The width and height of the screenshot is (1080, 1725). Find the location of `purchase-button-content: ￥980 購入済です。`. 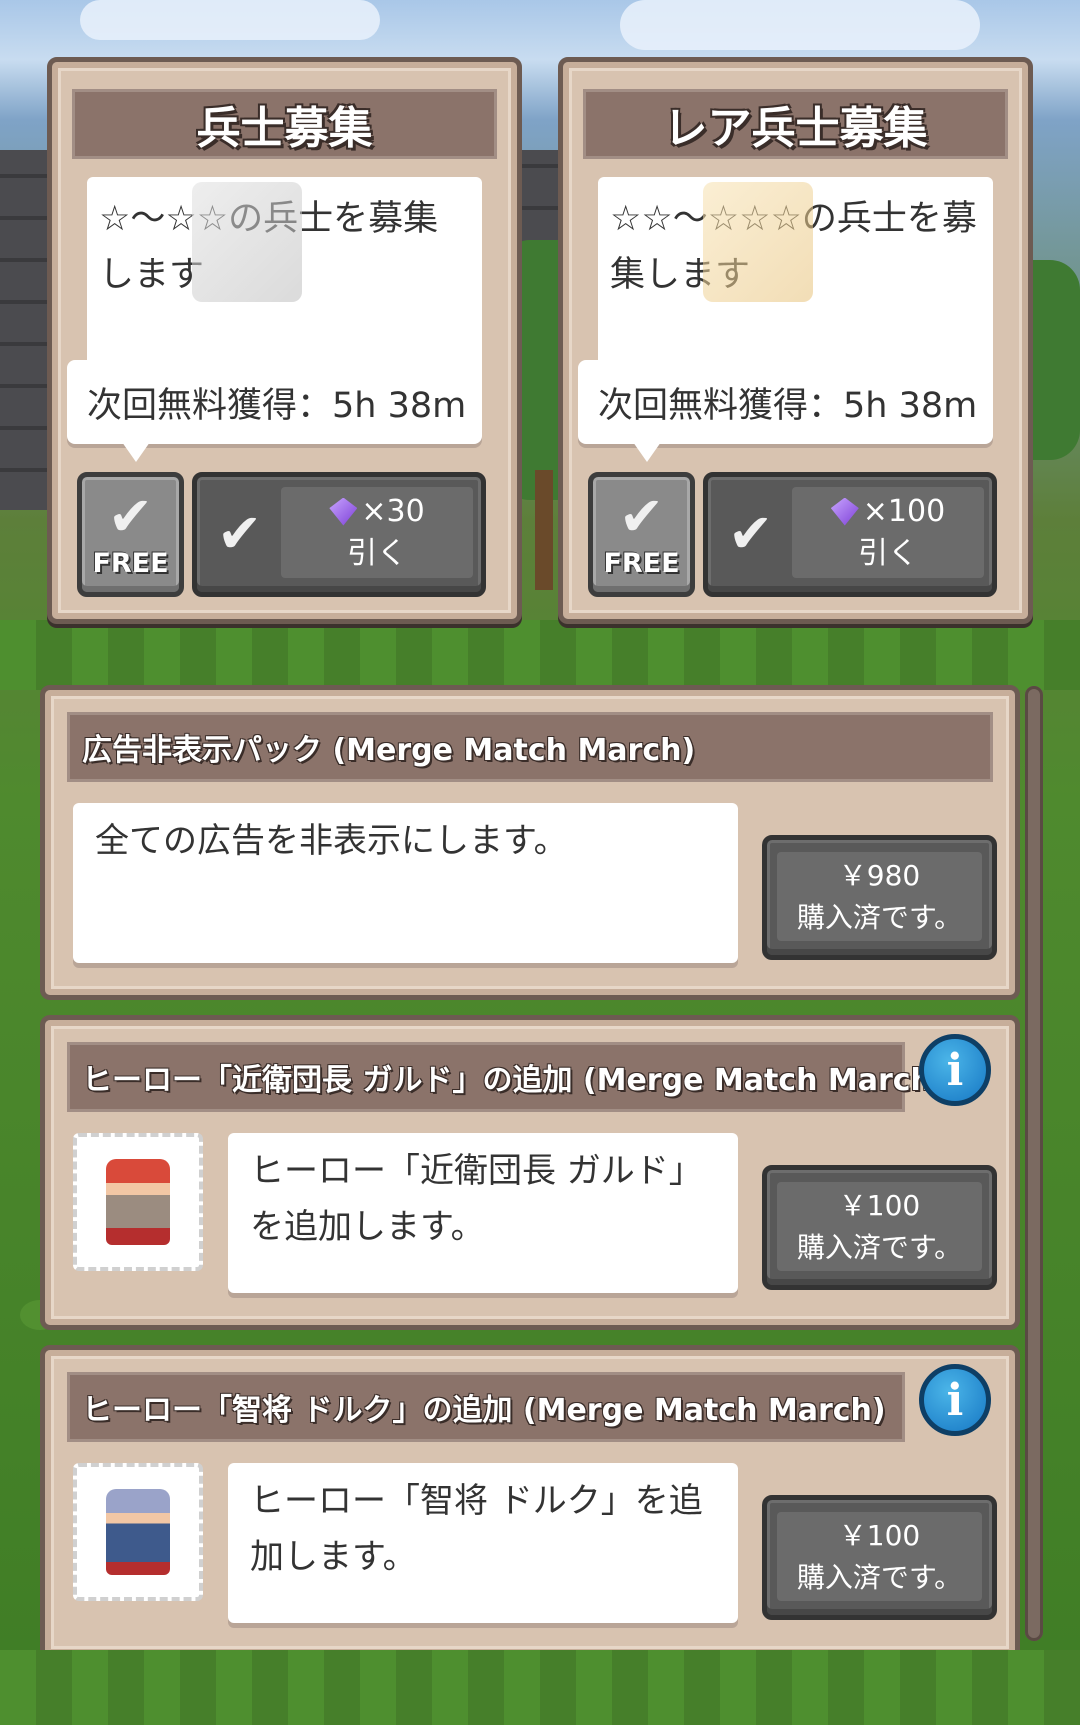

purchase-button-content: ￥980 購入済です。 is located at coordinates (879, 896).